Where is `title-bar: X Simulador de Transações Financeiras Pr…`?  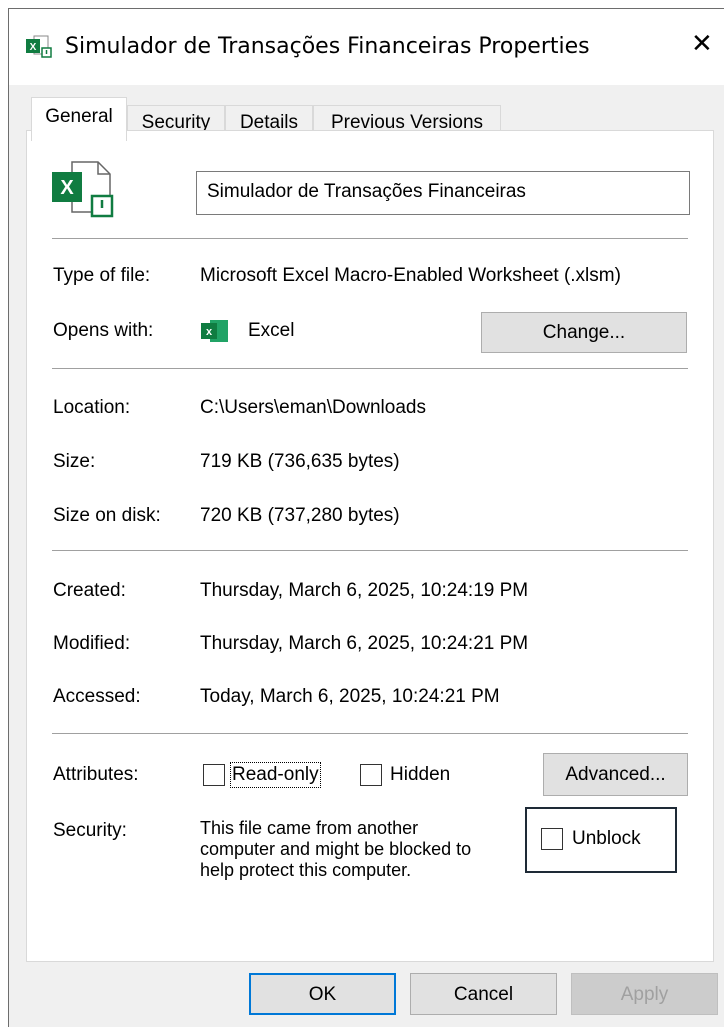 title-bar: X Simulador de Transações Financeiras Pr… is located at coordinates (366, 47).